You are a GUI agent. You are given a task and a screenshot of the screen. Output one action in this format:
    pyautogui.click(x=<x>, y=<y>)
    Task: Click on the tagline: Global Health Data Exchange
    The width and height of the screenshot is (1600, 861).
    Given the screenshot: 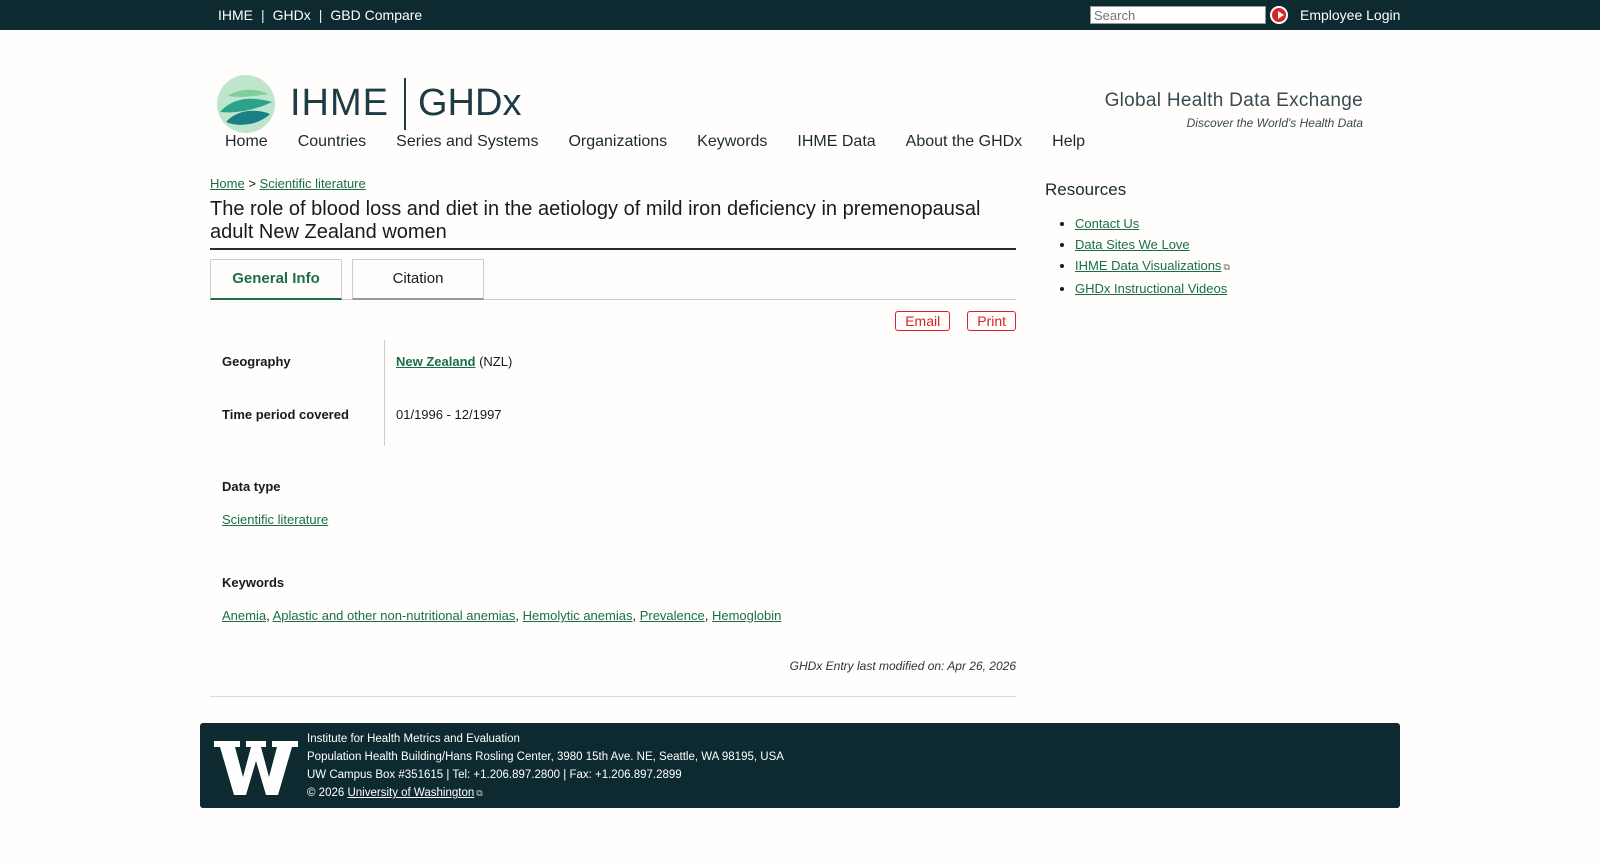 What is the action you would take?
    pyautogui.click(x=1233, y=100)
    